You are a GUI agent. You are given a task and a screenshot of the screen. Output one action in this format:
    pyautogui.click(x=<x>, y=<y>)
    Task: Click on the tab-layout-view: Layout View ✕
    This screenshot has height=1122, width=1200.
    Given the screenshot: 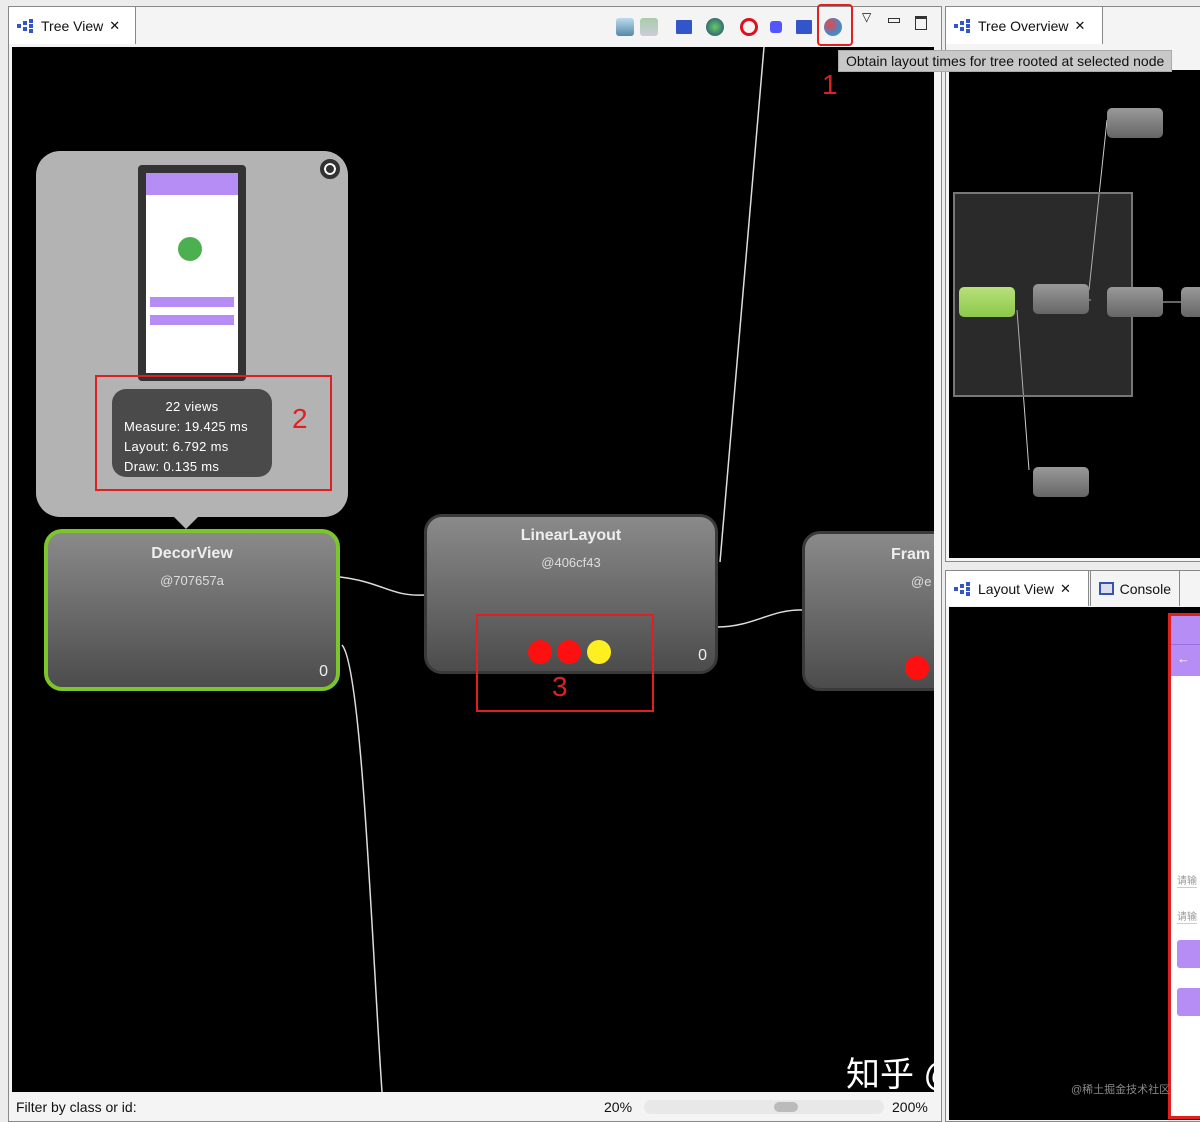 What is the action you would take?
    pyautogui.click(x=1017, y=588)
    